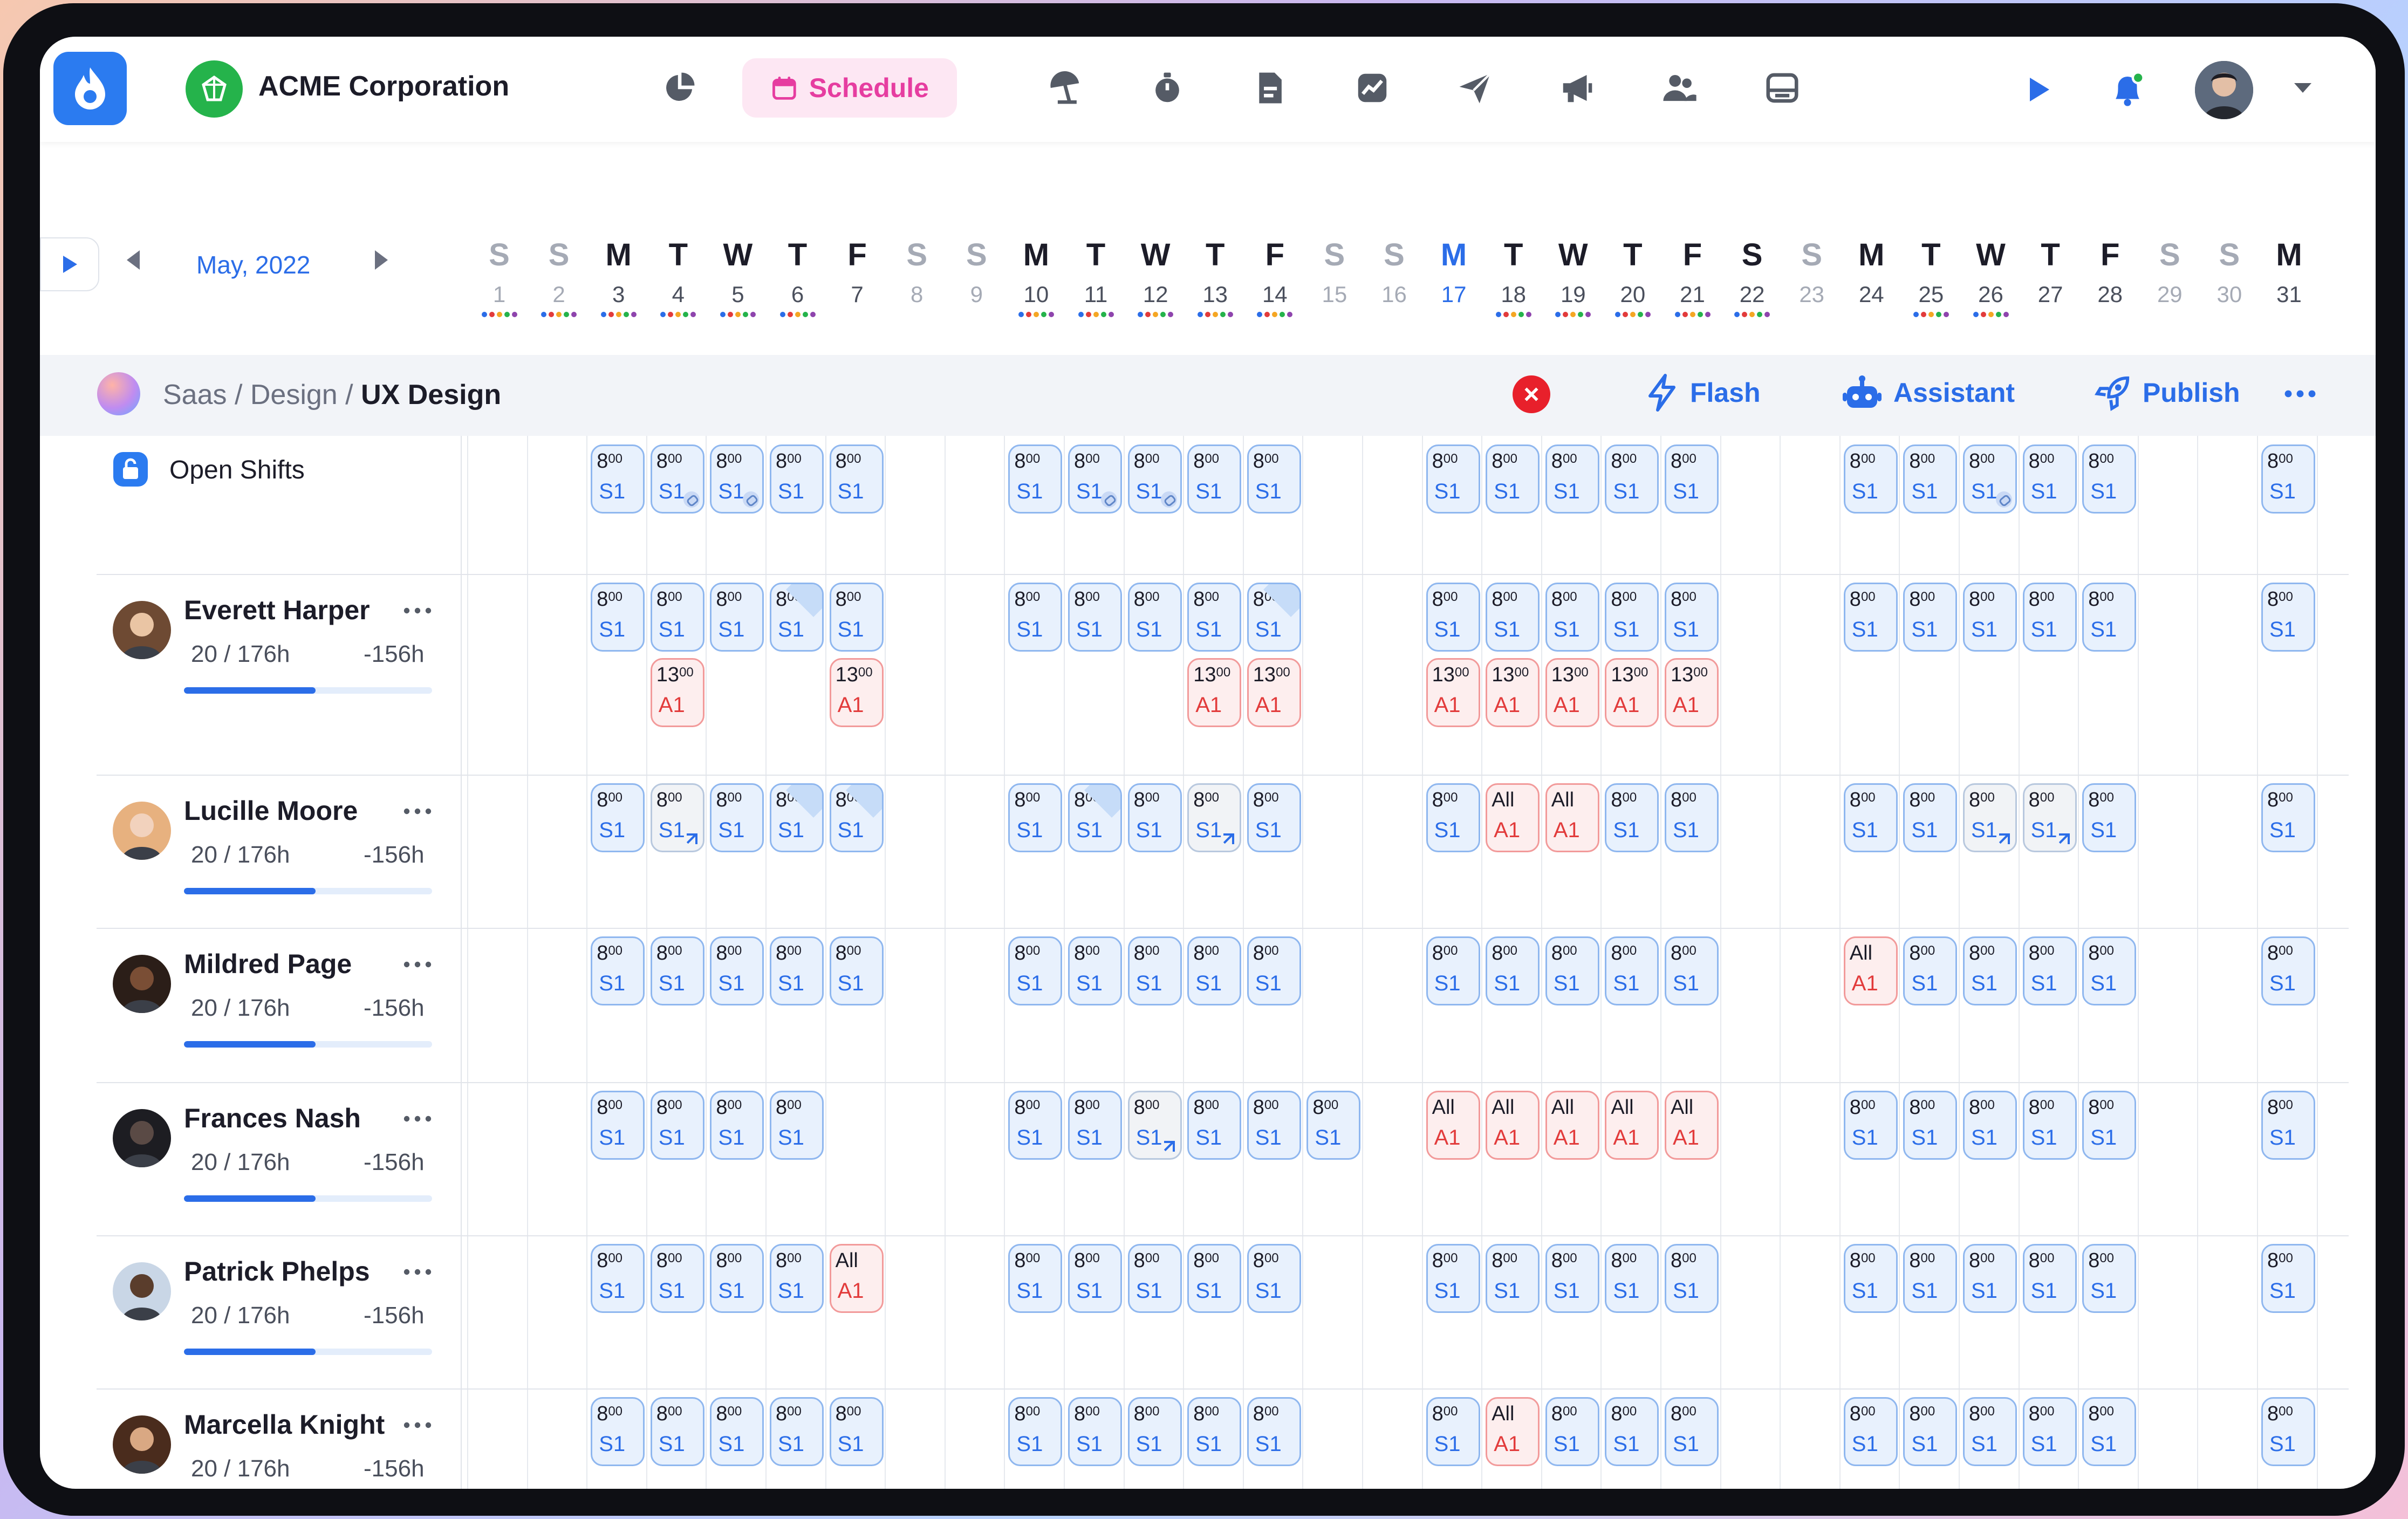 The height and width of the screenshot is (1519, 2408). I want to click on flash-button: Flash, so click(1703, 392).